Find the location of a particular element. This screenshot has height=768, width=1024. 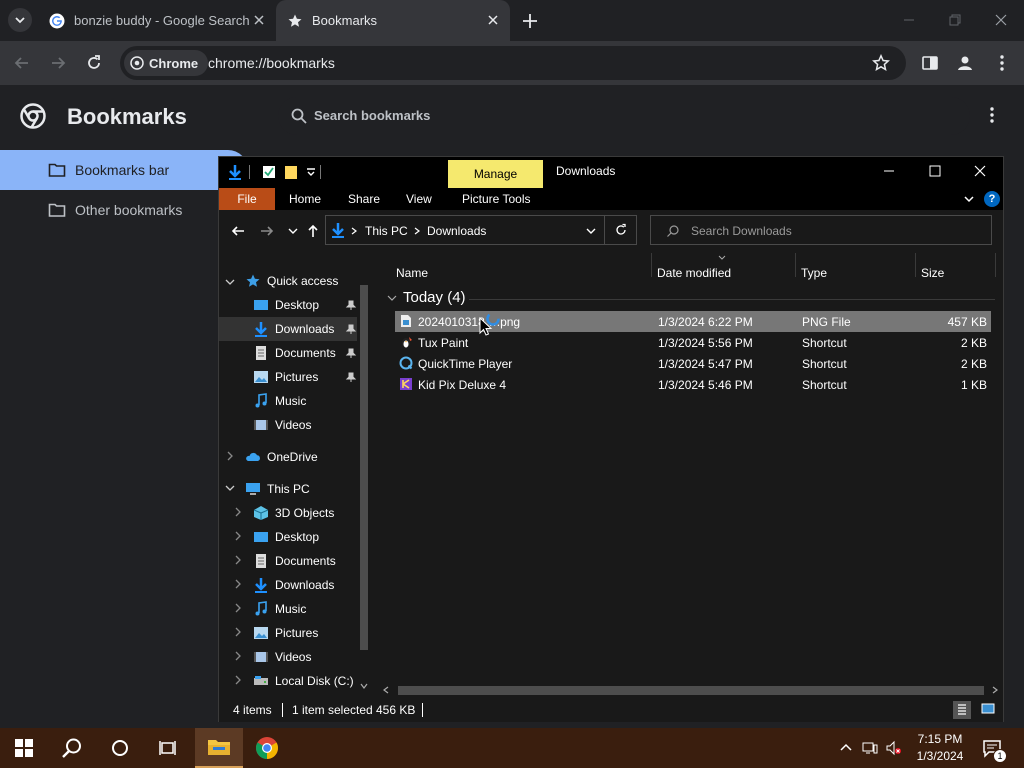

maximize-icon is located at coordinates (935, 171).